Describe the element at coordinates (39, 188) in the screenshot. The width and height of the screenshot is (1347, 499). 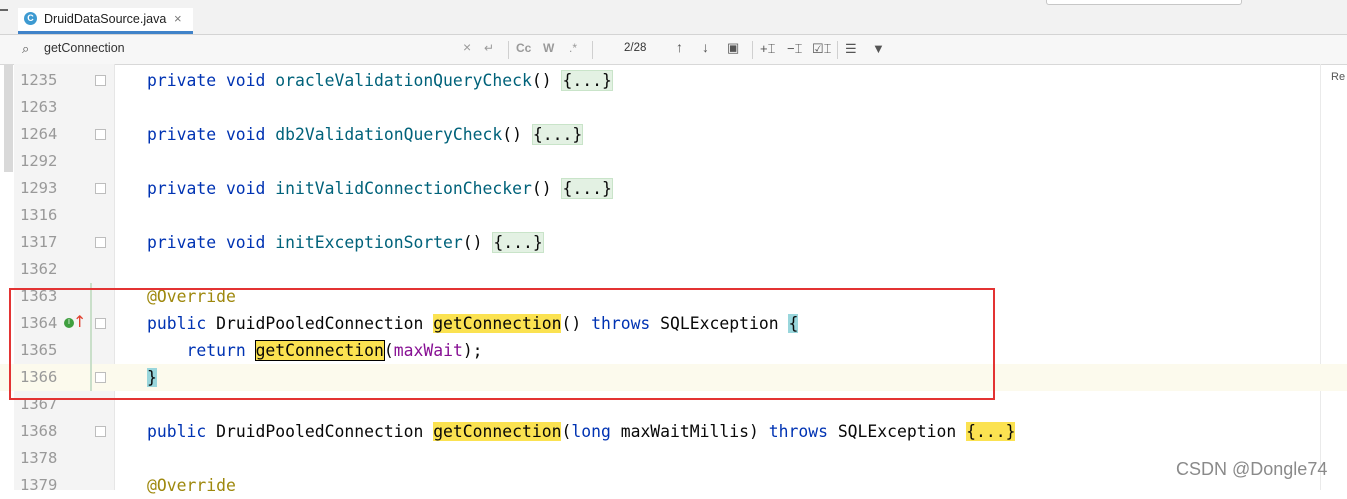
I see `line-number: 1293` at that location.